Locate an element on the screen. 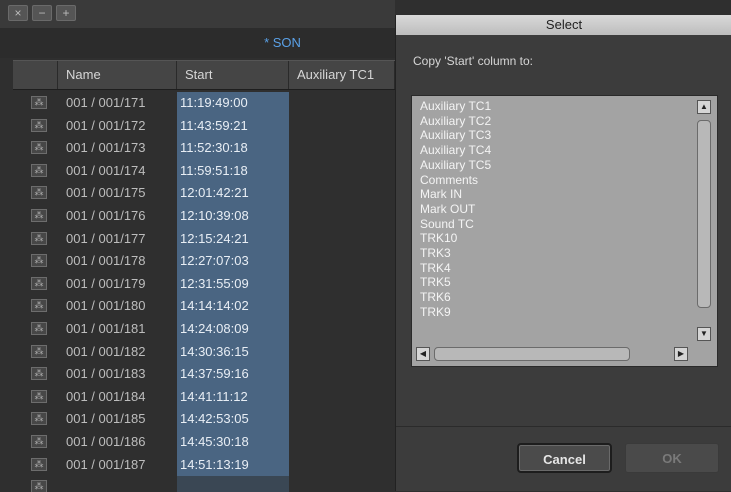  table-row: ⁂ 001 / 001/179 12:31:55:09 is located at coordinates (204, 284).